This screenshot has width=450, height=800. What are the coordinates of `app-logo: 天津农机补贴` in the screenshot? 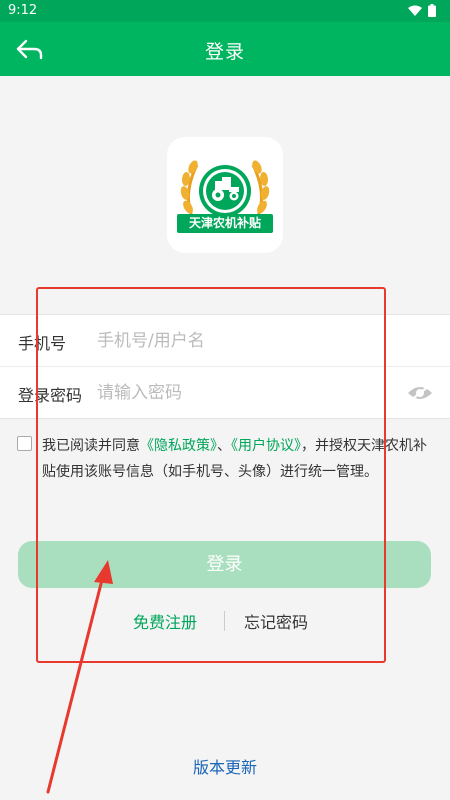 It's located at (225, 195).